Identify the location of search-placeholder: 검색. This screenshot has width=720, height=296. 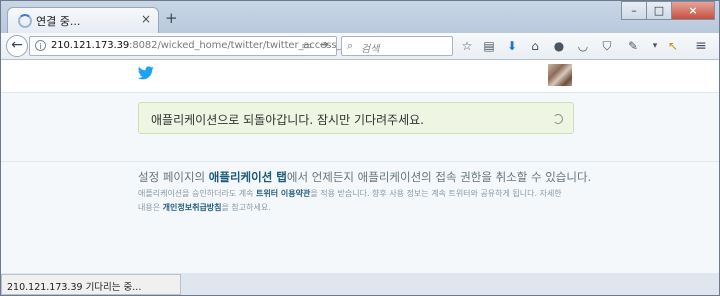
(370, 49).